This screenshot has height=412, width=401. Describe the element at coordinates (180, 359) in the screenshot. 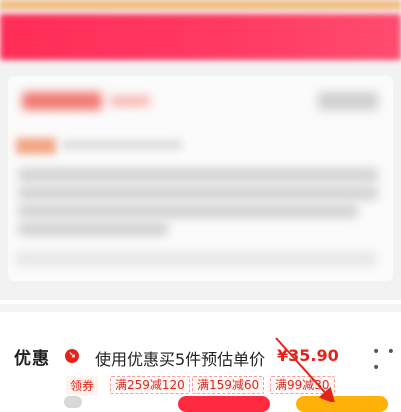

I see `promo-description: 使用优惠买5件预估单价` at that location.